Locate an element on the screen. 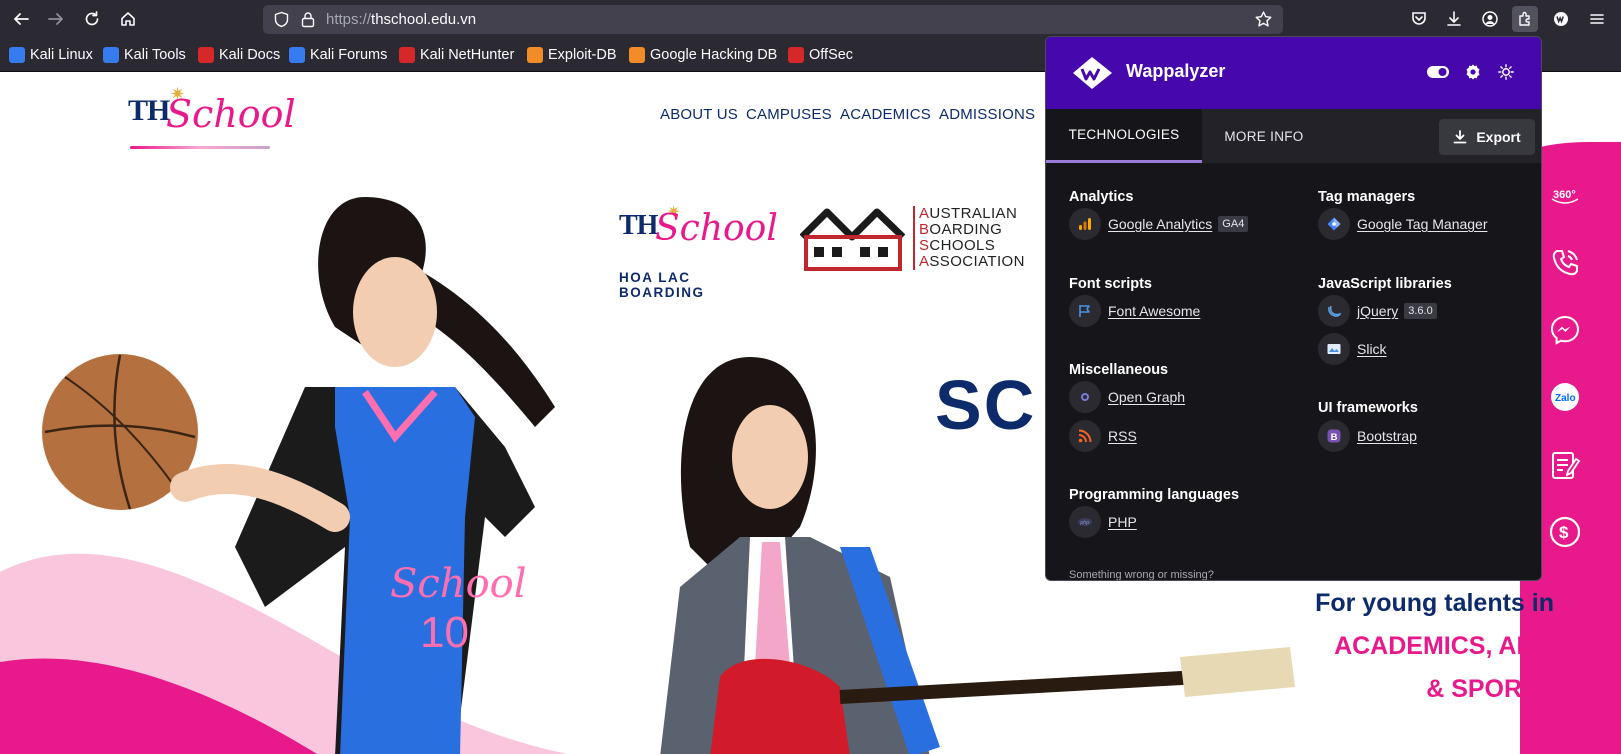 The width and height of the screenshot is (1621, 754). svg-text: 360° is located at coordinates (1564, 195).